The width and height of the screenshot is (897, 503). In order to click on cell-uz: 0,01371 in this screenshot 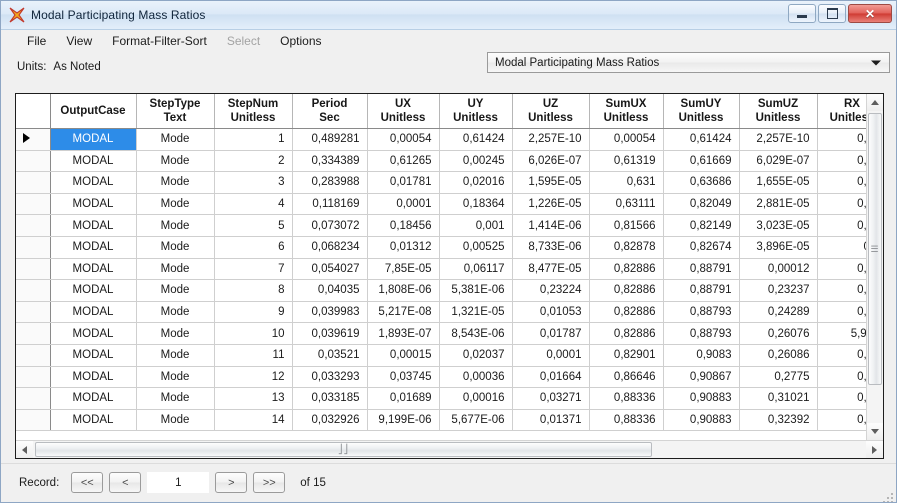, I will do `click(551, 420)`.